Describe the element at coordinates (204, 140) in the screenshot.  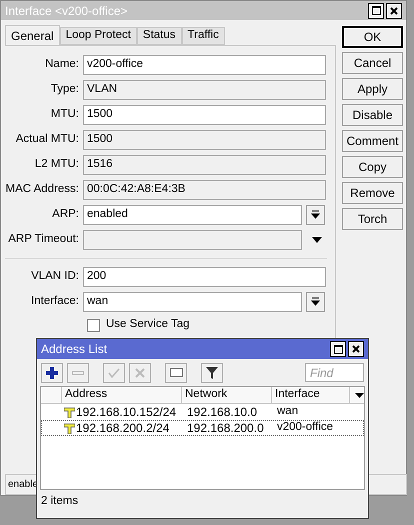
I see `readonly-field: 1500` at that location.